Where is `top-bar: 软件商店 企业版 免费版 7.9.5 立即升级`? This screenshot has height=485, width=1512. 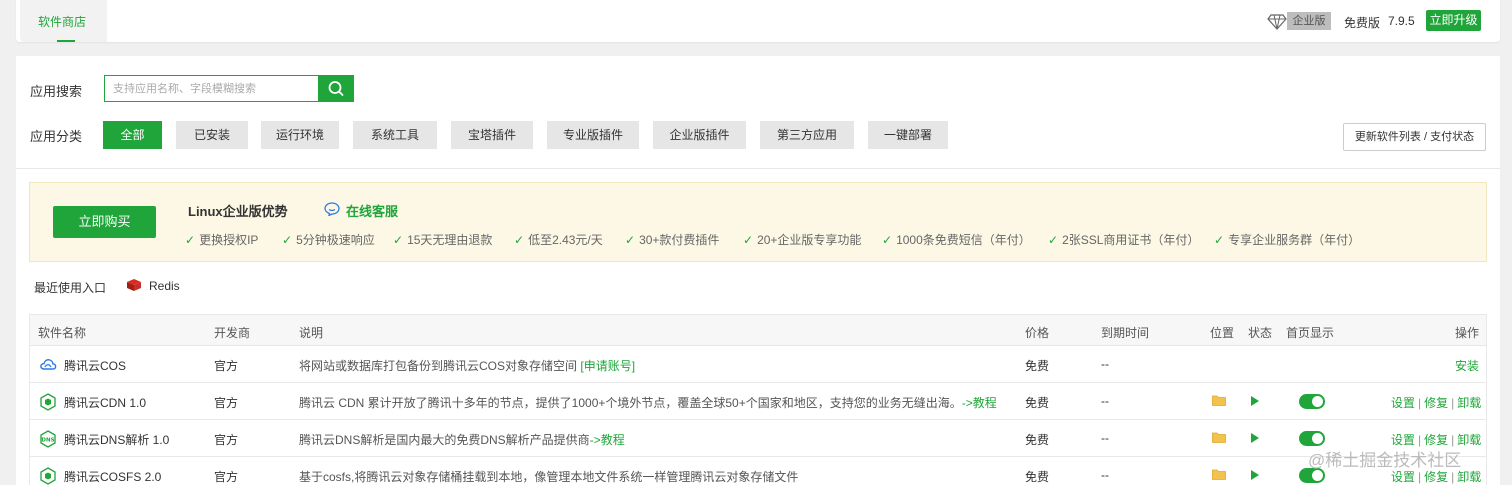 top-bar: 软件商店 企业版 免费版 7.9.5 立即升级 is located at coordinates (758, 21).